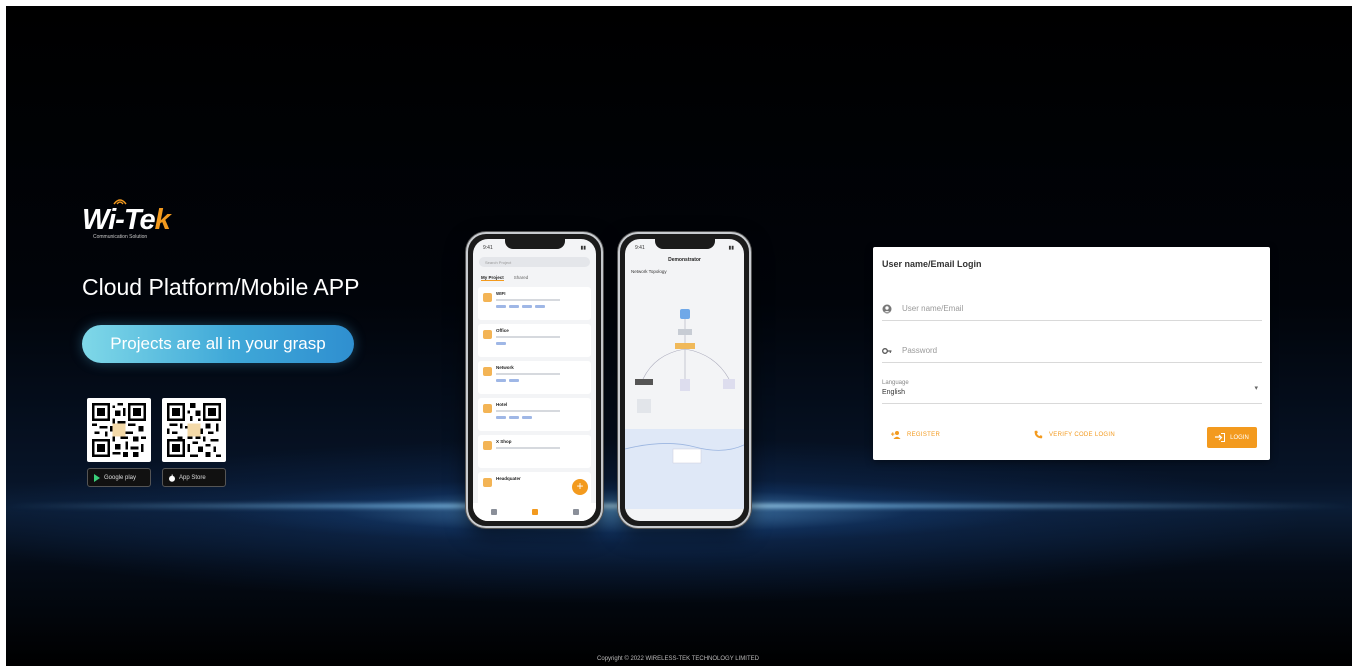  I want to click on login-arrow-icon, so click(1220, 437).